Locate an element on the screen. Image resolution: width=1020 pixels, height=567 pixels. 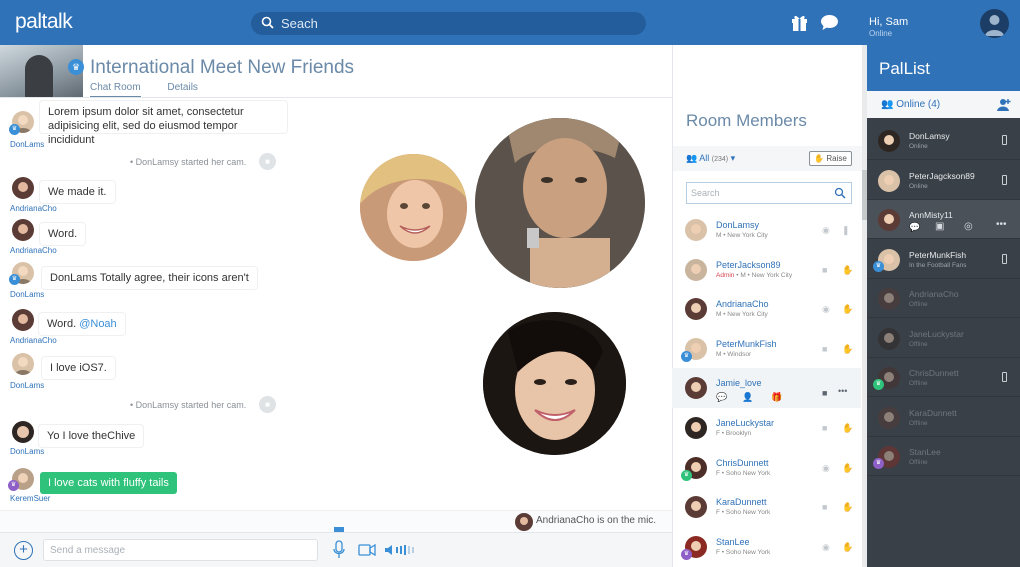
add-friend-icon: 👤 is located at coordinates (747, 397).